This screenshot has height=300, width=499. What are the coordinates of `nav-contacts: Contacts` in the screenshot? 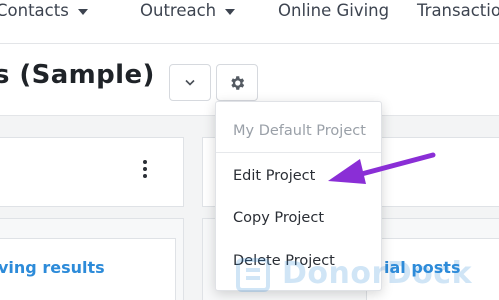 It's located at (44, 11).